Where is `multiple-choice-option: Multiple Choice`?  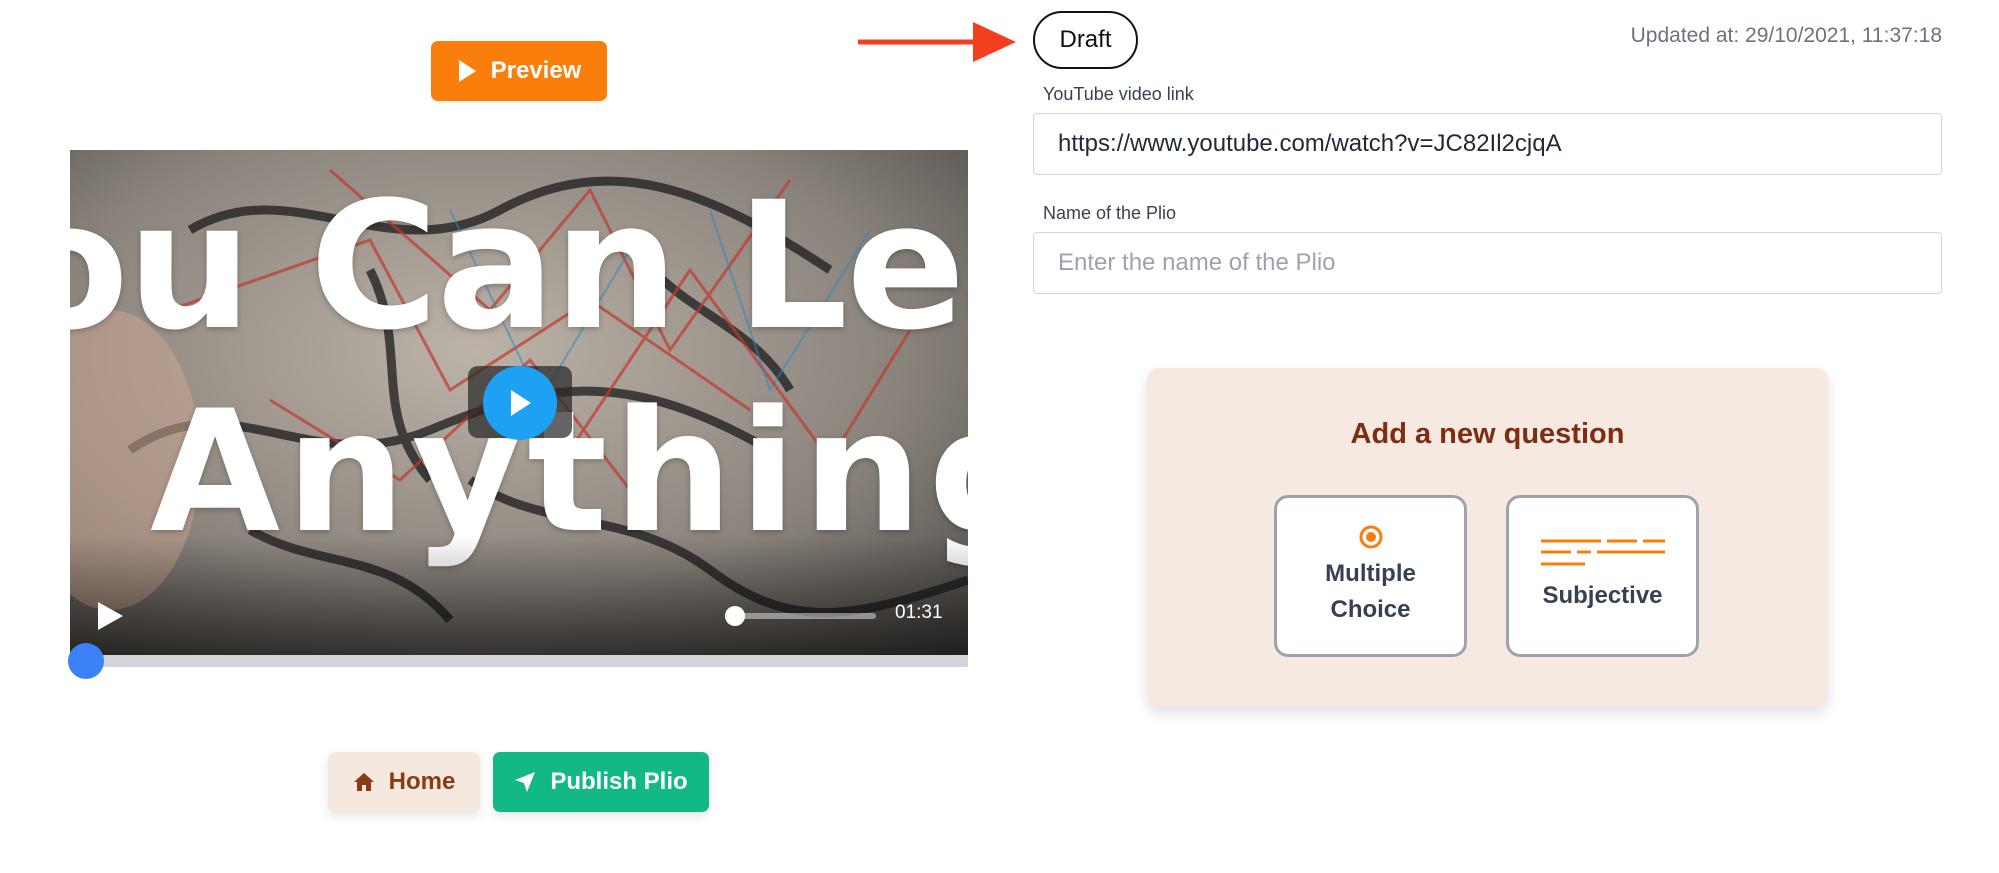 multiple-choice-option: Multiple Choice is located at coordinates (1370, 576).